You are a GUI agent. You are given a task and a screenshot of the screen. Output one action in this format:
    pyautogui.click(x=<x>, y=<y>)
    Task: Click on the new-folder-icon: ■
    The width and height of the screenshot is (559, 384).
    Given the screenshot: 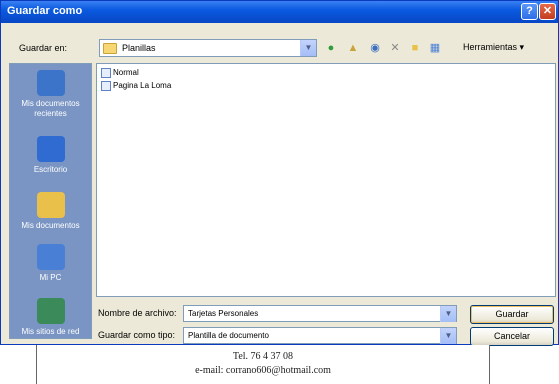 What is the action you would take?
    pyautogui.click(x=415, y=48)
    